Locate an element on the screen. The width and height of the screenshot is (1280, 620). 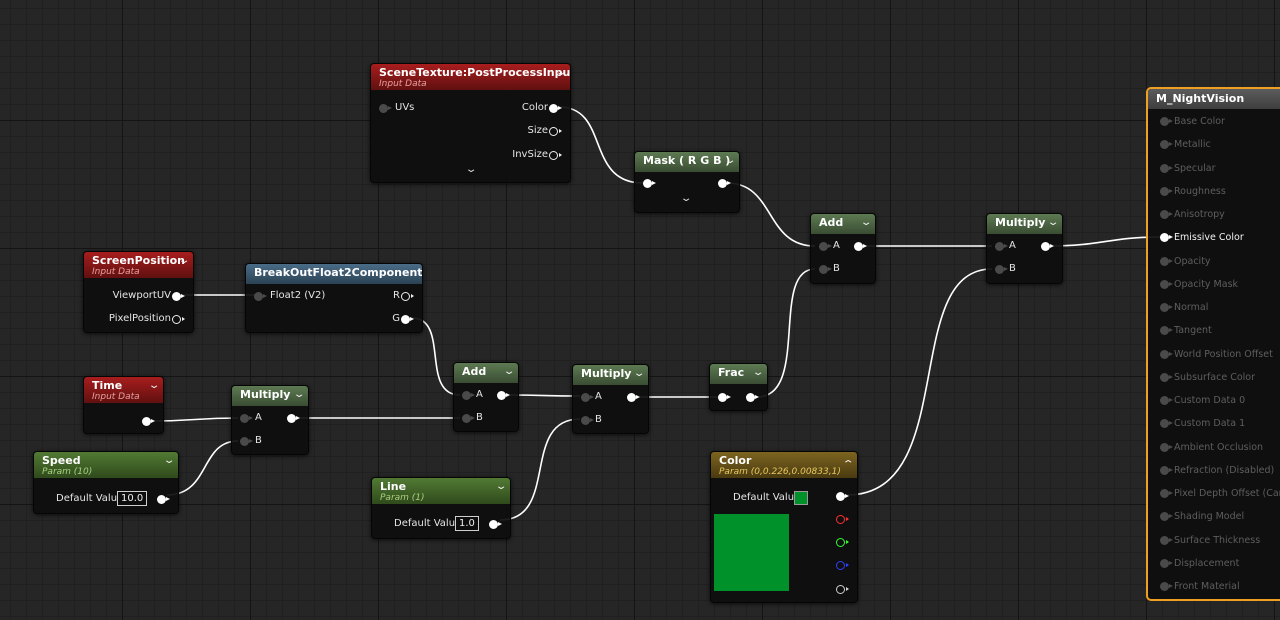
screenposition-header: ScreenPosition Input Data ⌄ is located at coordinates (138, 265).